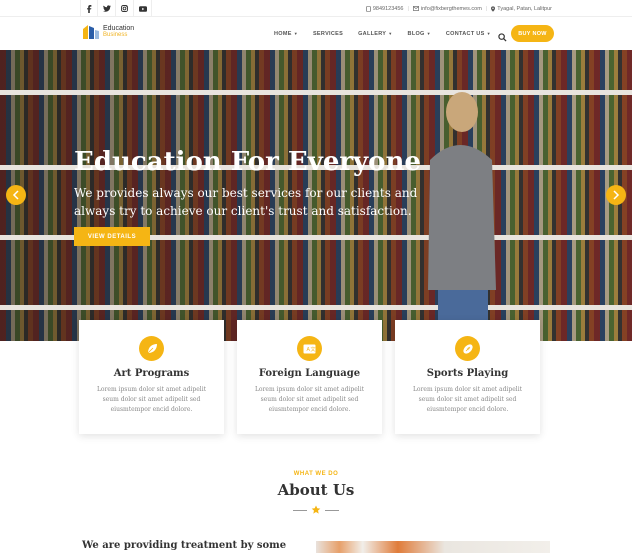  Describe the element at coordinates (416, 33) in the screenshot. I see `nav-label: BLOG` at that location.